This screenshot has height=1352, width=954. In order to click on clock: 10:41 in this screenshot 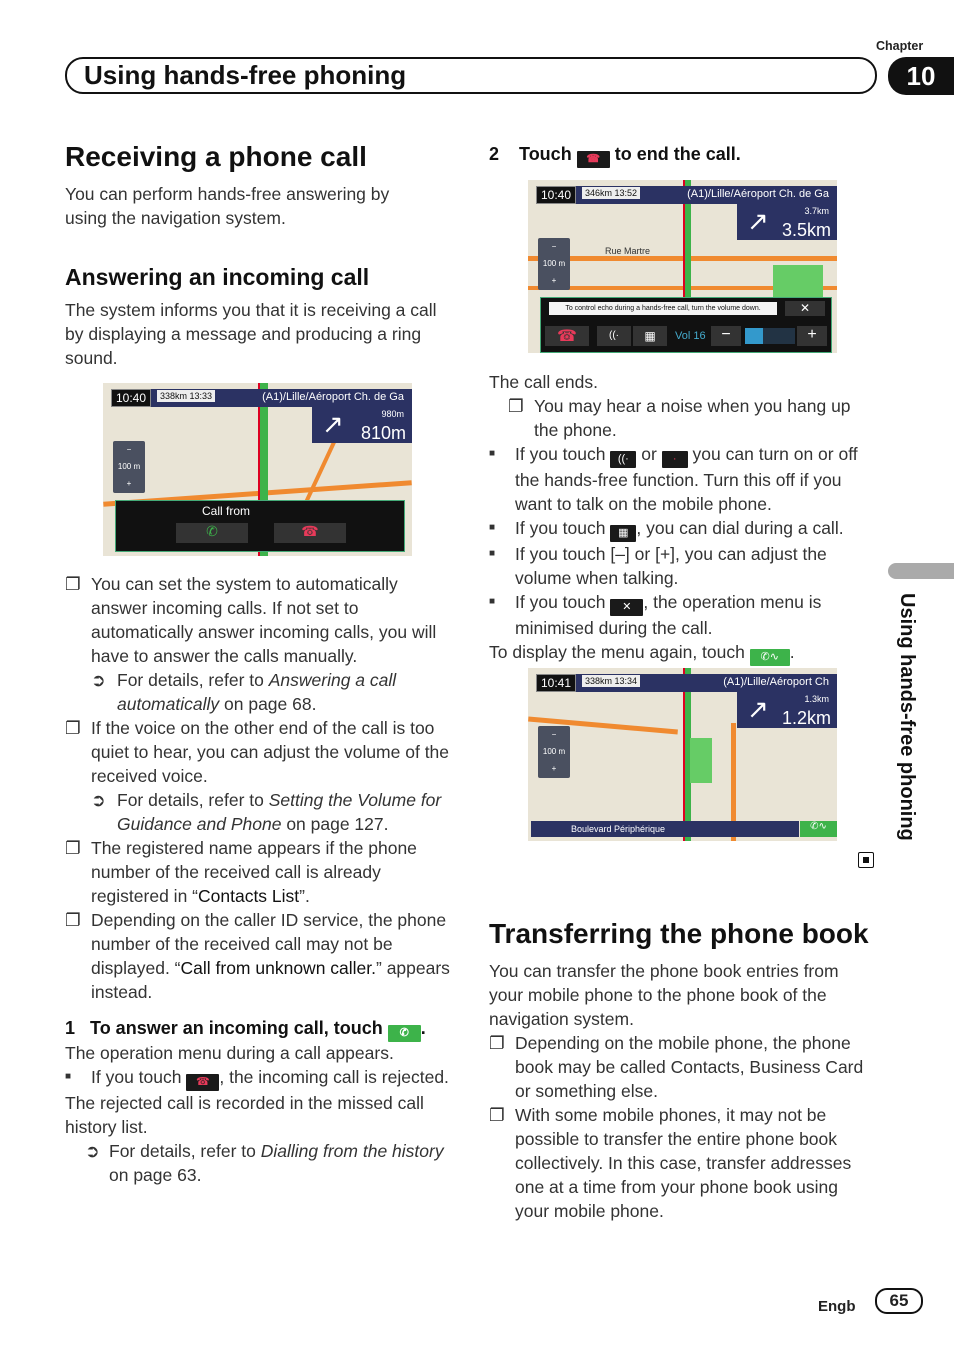, I will do `click(556, 683)`.